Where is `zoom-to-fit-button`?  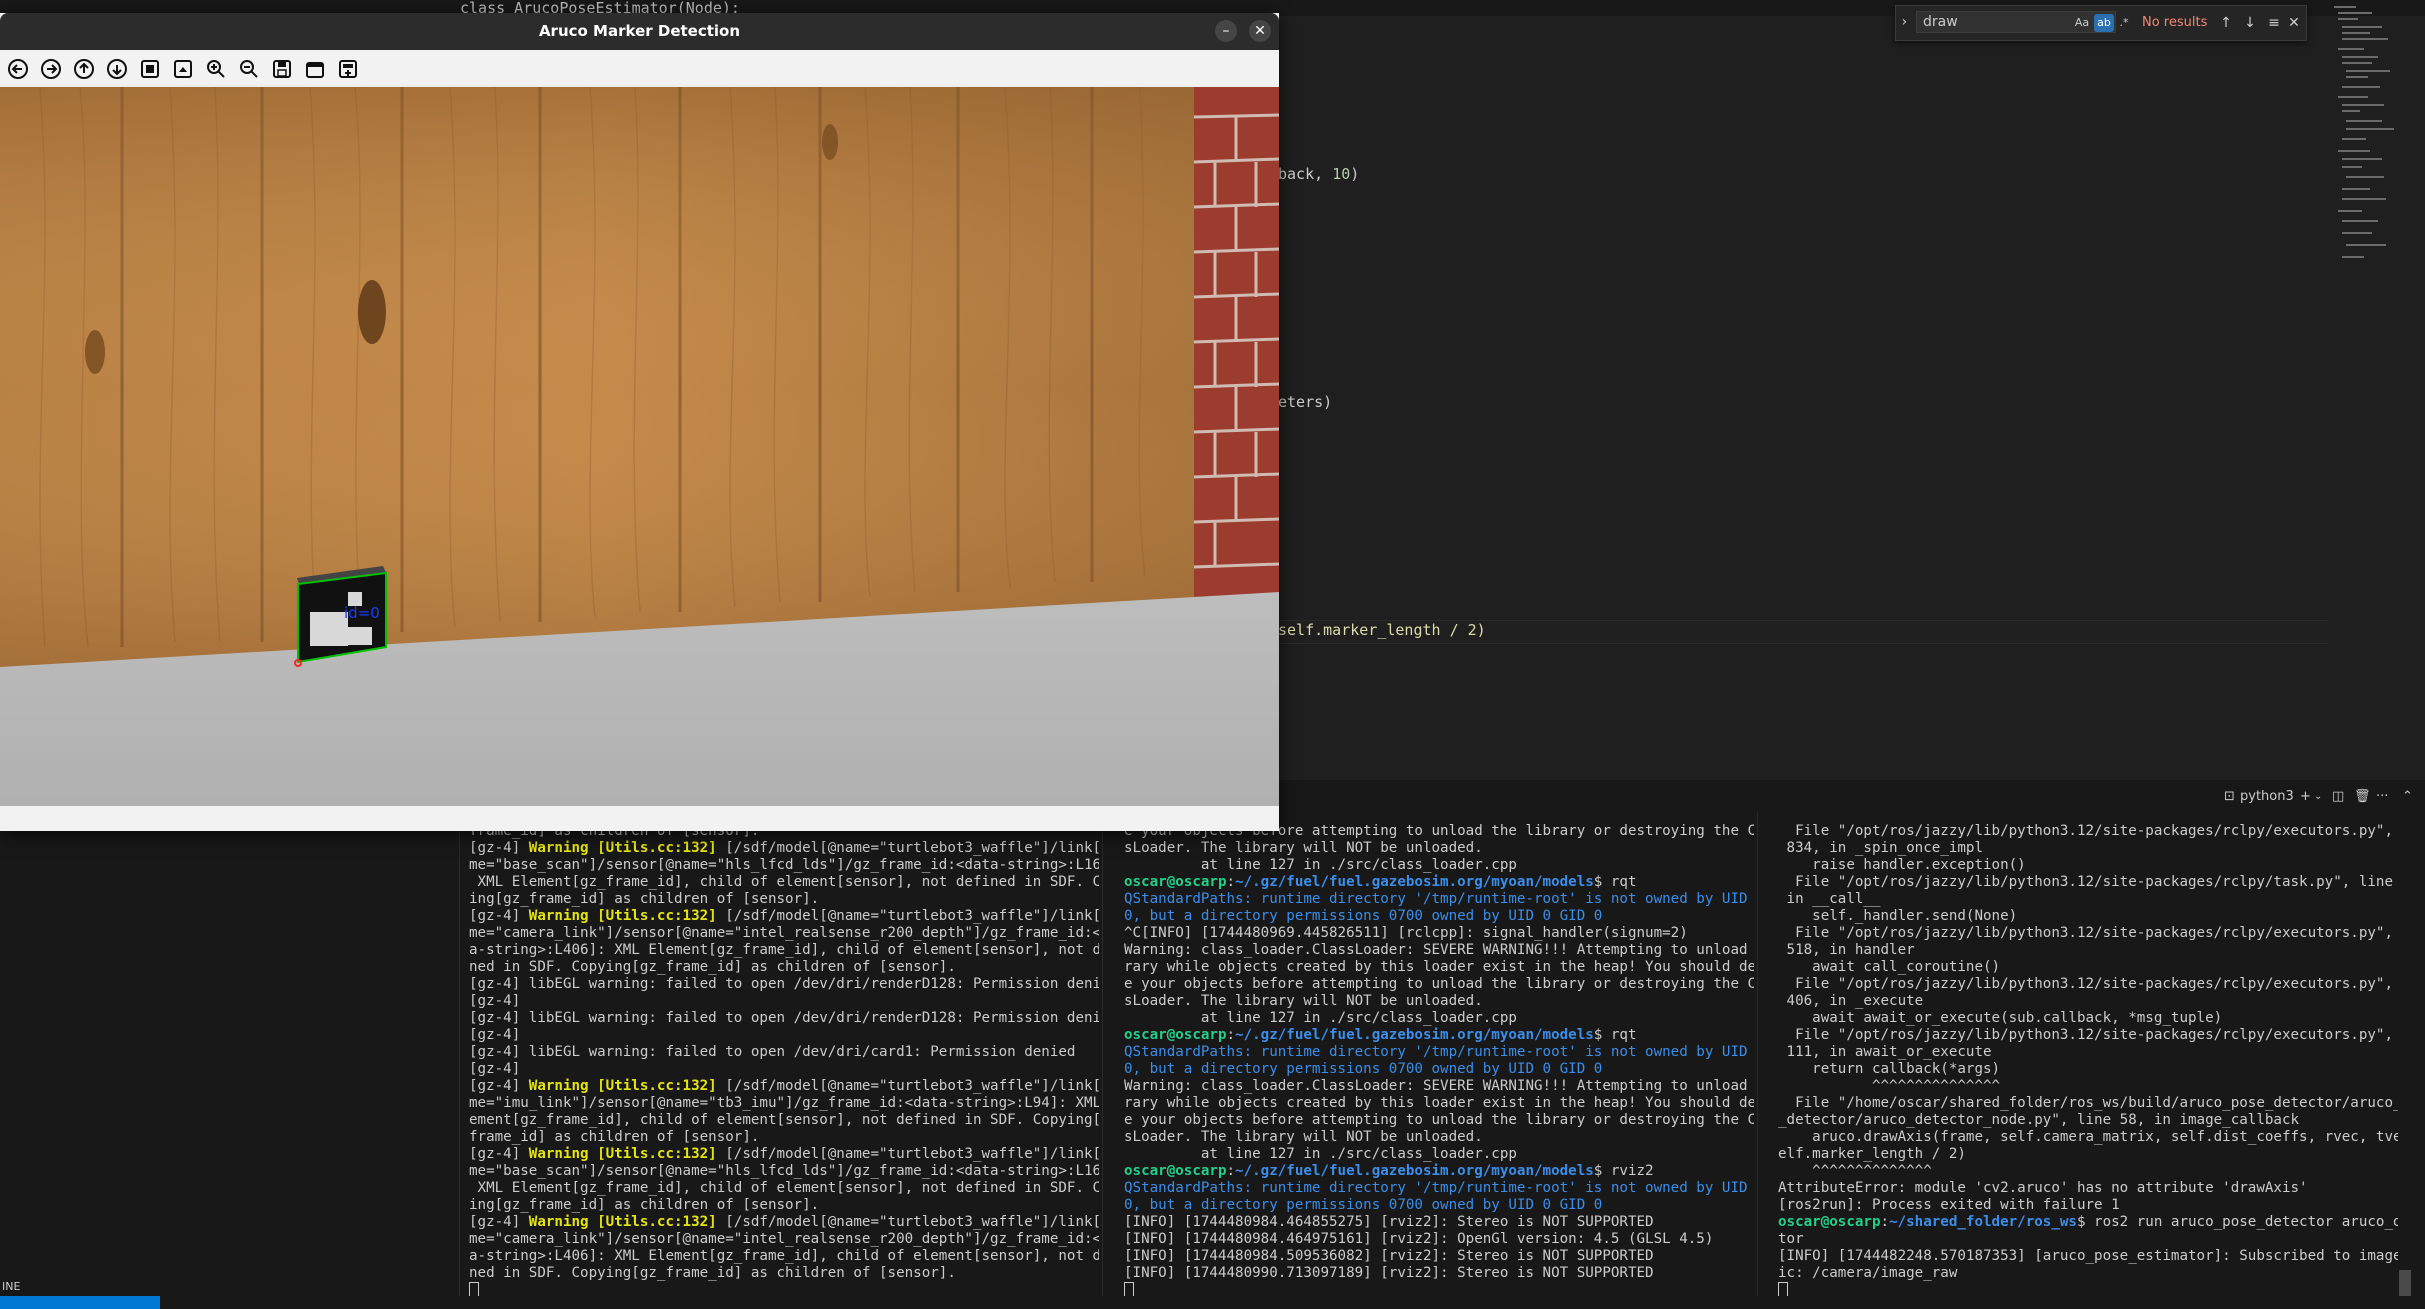
zoom-to-fit-button is located at coordinates (150, 69).